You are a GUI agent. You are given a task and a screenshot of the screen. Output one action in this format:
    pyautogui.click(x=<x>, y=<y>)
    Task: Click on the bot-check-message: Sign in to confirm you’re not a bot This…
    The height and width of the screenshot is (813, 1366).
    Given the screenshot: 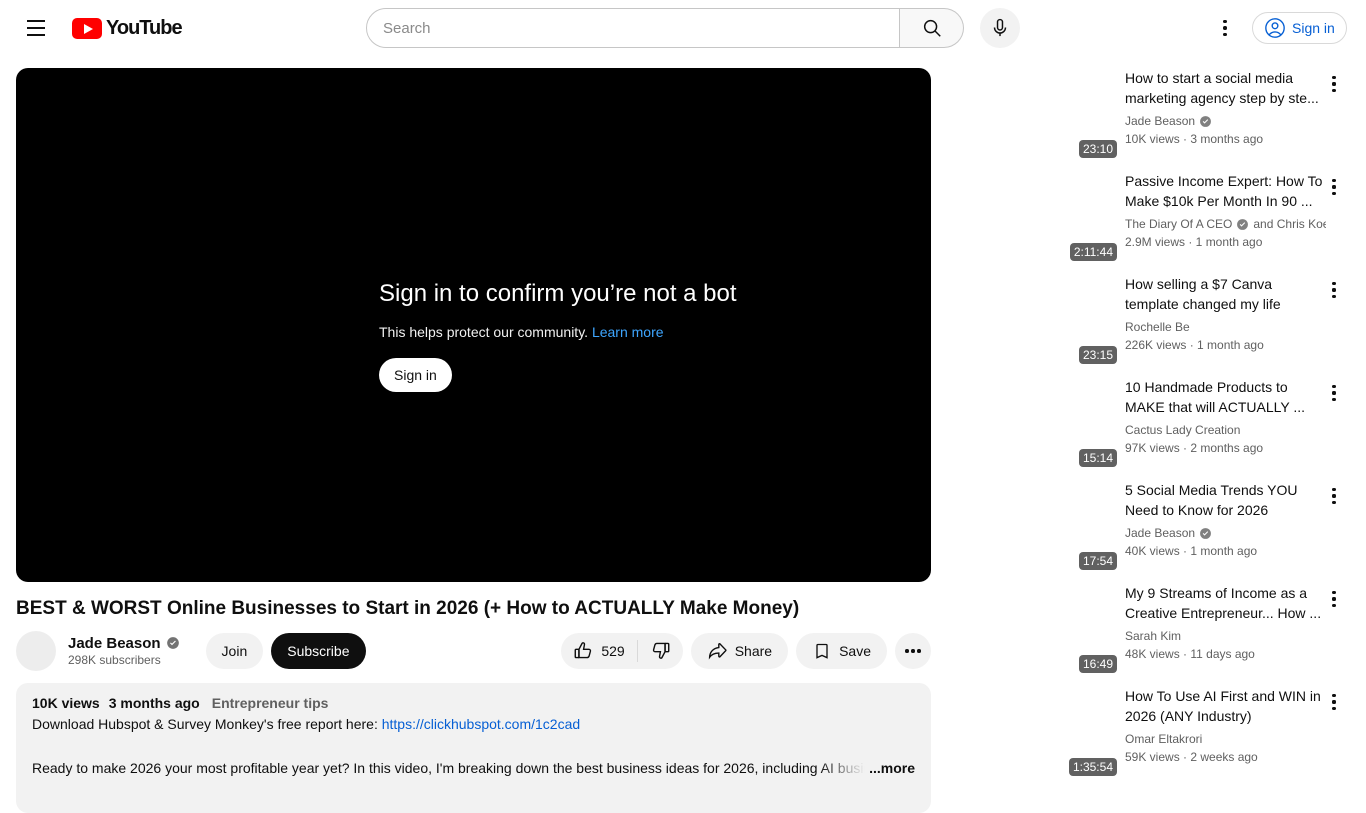 What is the action you would take?
    pyautogui.click(x=558, y=336)
    